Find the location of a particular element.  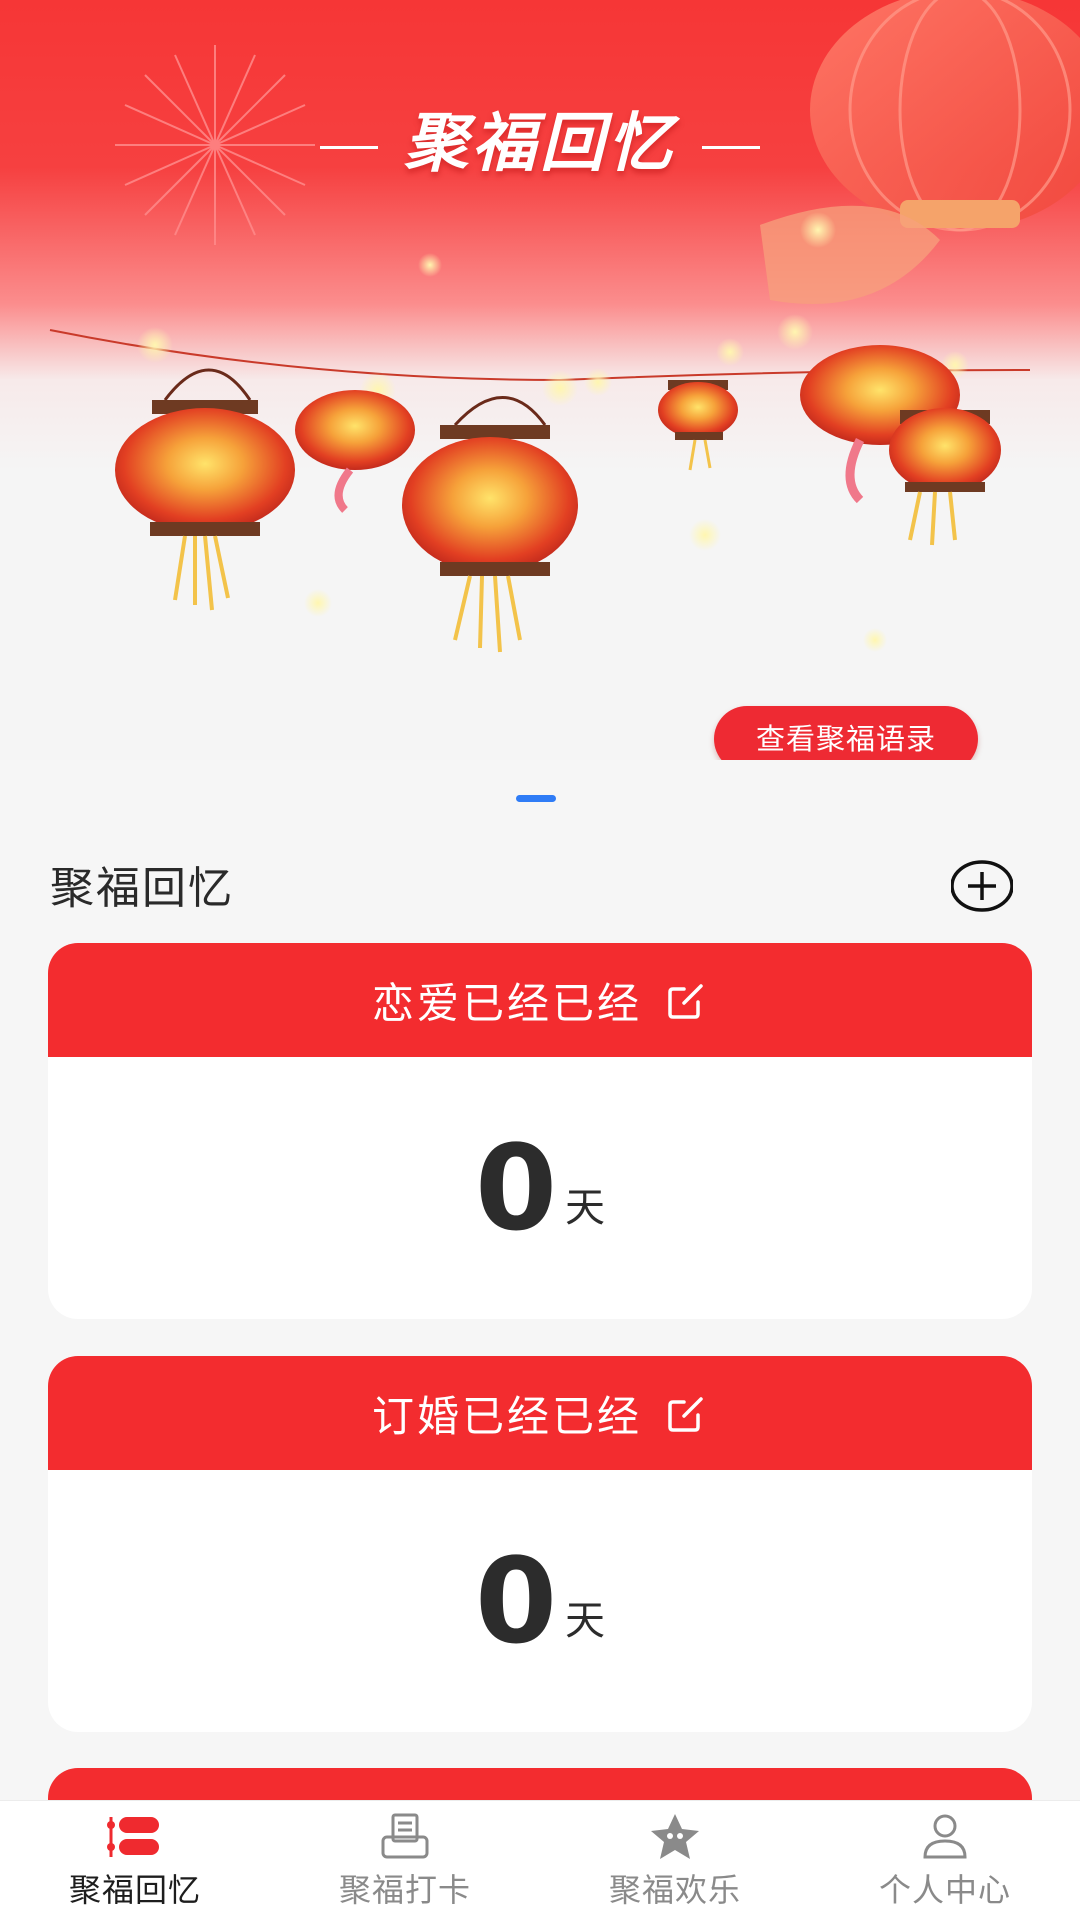

banner-title: 聚福回忆 is located at coordinates (540, 138).